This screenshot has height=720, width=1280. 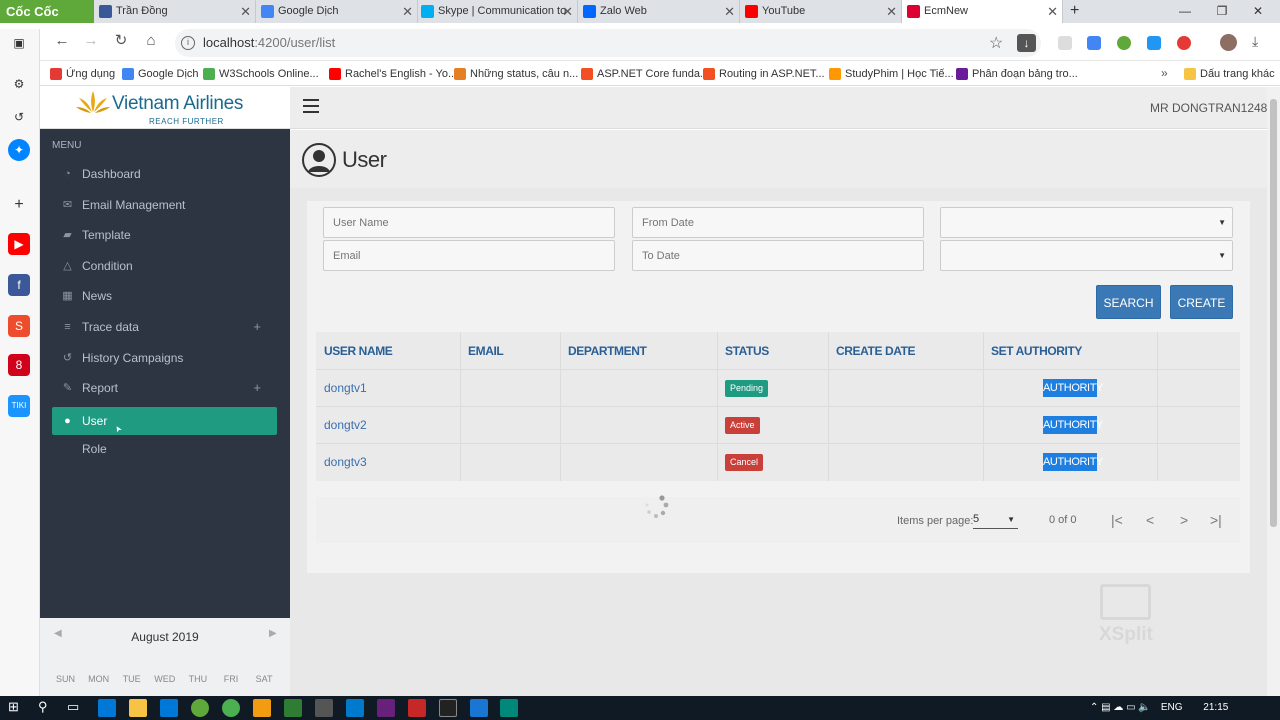 I want to click on translate-ext-icon, so click(x=1065, y=43).